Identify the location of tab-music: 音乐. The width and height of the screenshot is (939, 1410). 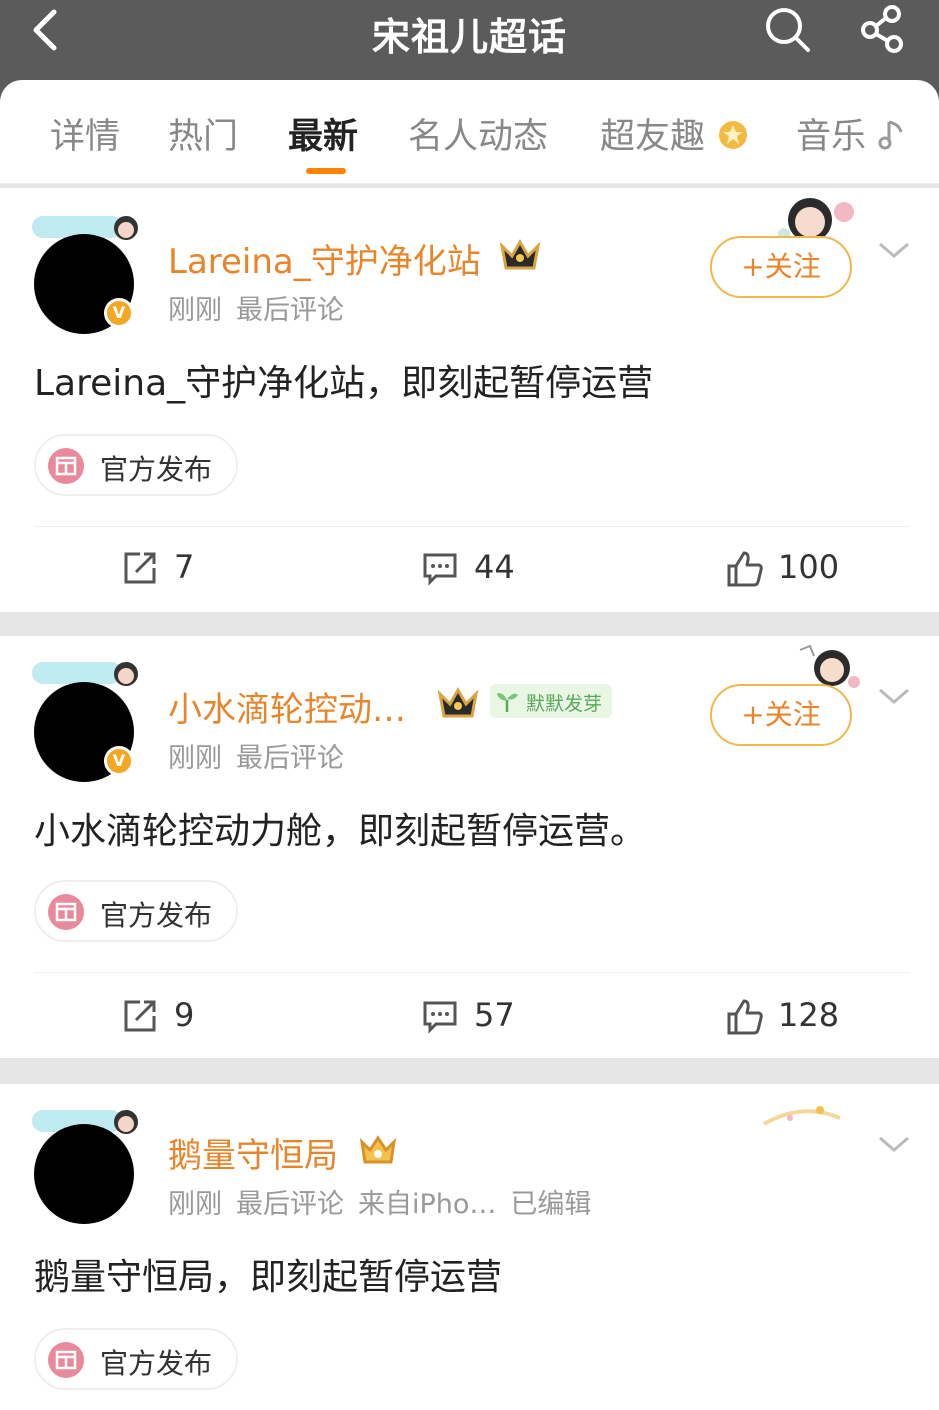
(851, 133).